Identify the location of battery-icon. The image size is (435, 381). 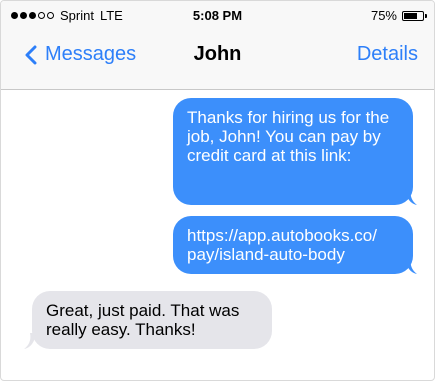
(414, 15).